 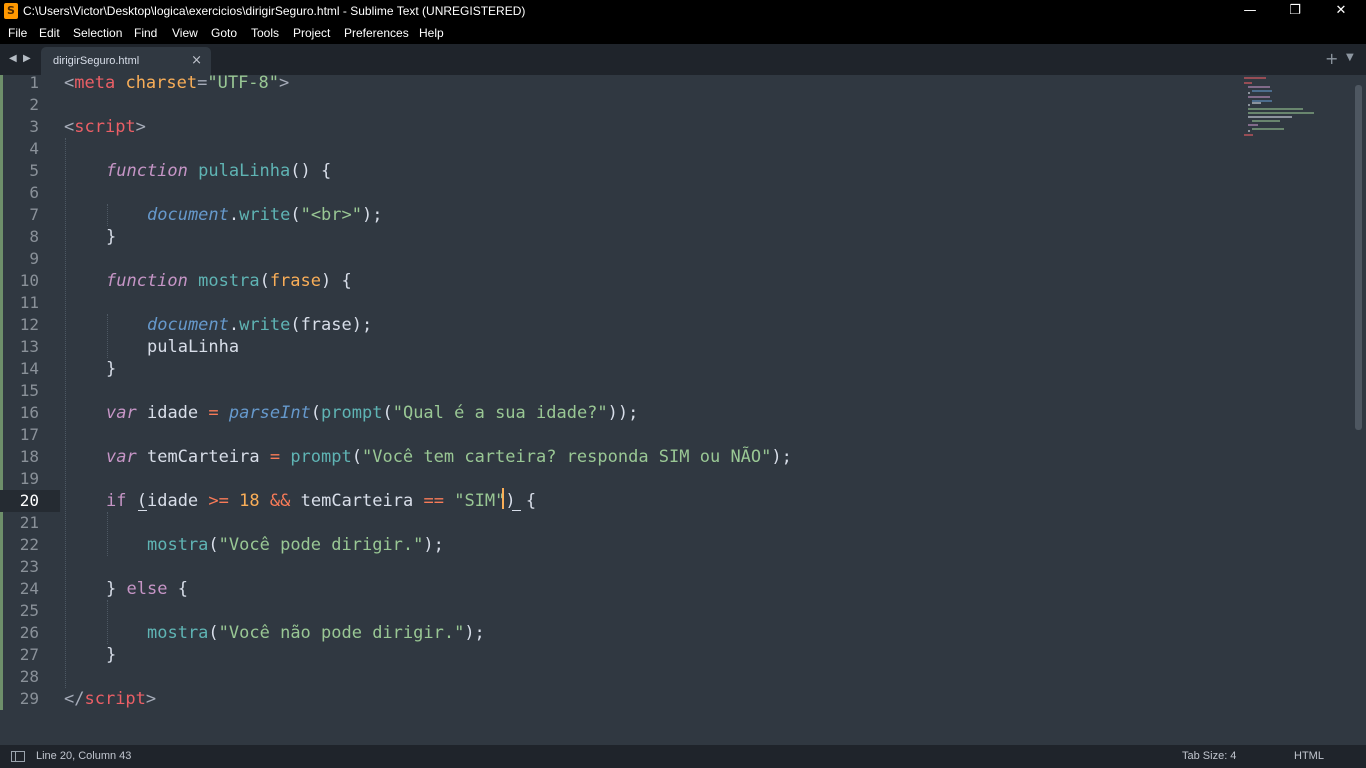 What do you see at coordinates (116, 501) in the screenshot?
I see `keyword: if` at bounding box center [116, 501].